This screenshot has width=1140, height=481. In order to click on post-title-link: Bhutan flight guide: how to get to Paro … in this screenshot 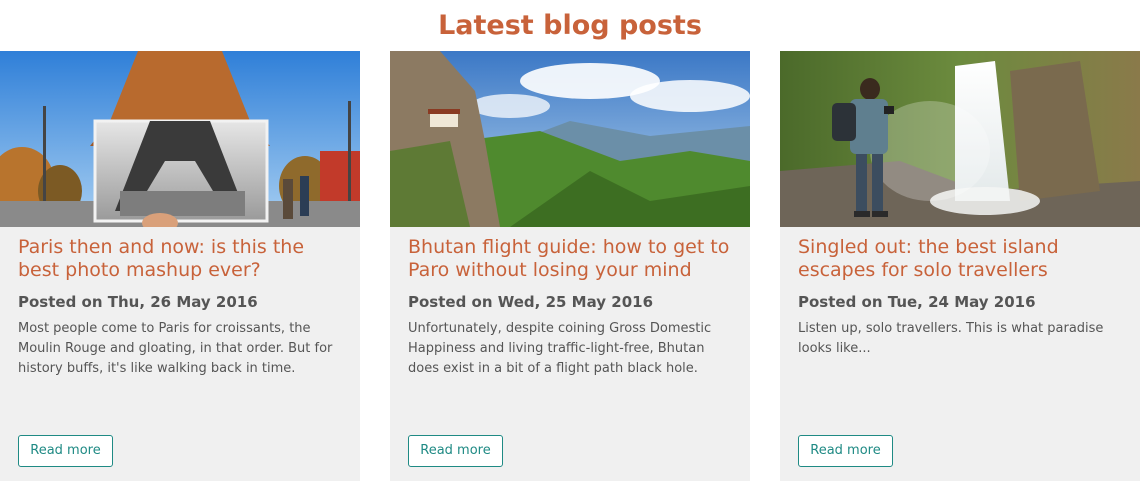, I will do `click(573, 259)`.